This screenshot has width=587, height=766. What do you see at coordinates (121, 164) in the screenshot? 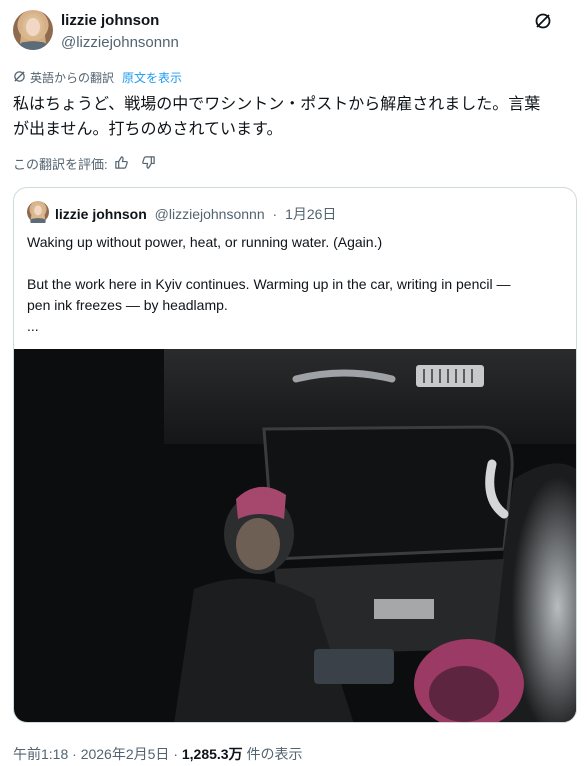
I see `thumbs-up-icon` at bounding box center [121, 164].